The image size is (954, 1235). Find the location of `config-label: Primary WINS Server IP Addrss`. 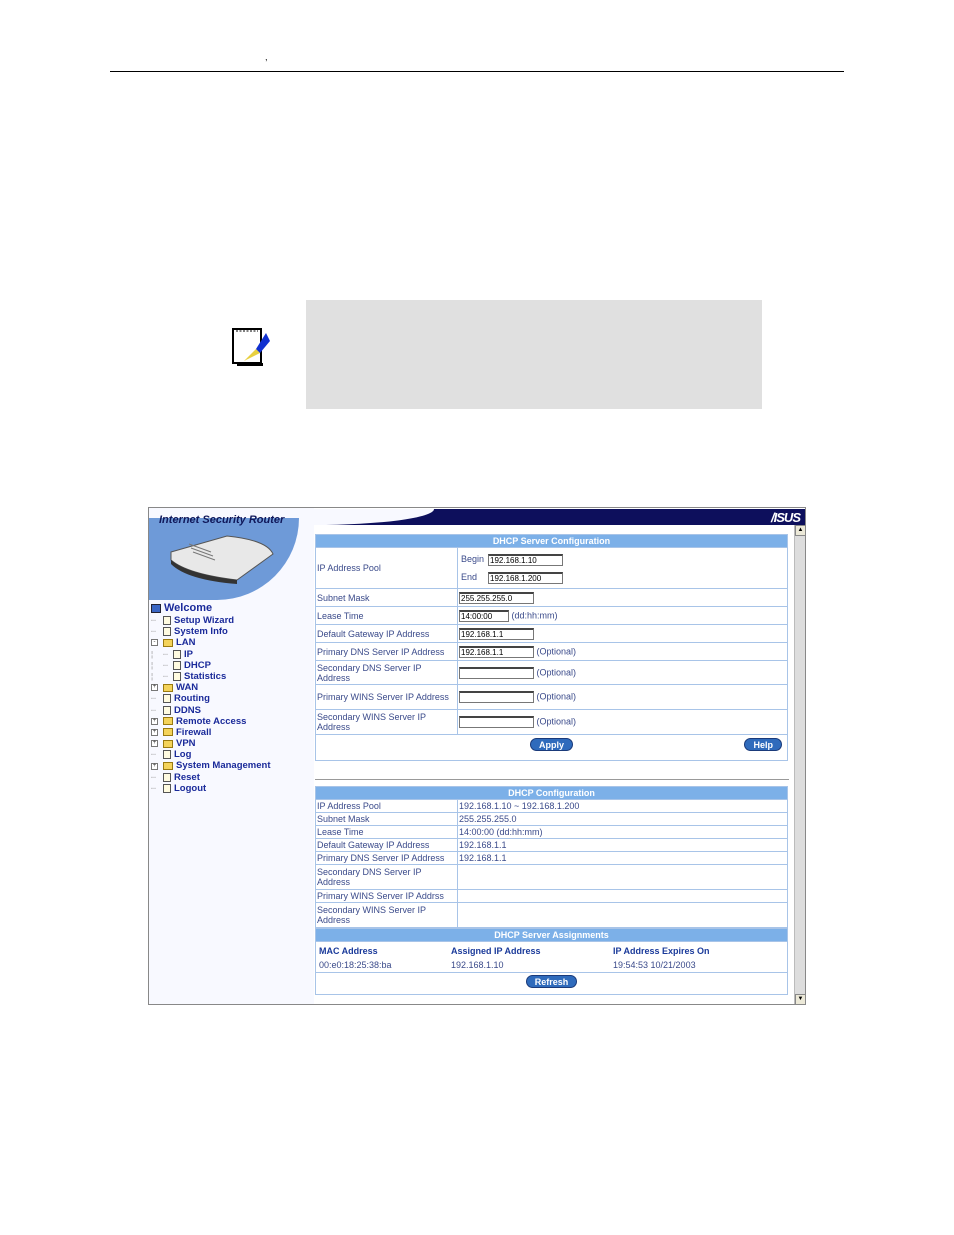

config-label: Primary WINS Server IP Addrss is located at coordinates (386, 896).